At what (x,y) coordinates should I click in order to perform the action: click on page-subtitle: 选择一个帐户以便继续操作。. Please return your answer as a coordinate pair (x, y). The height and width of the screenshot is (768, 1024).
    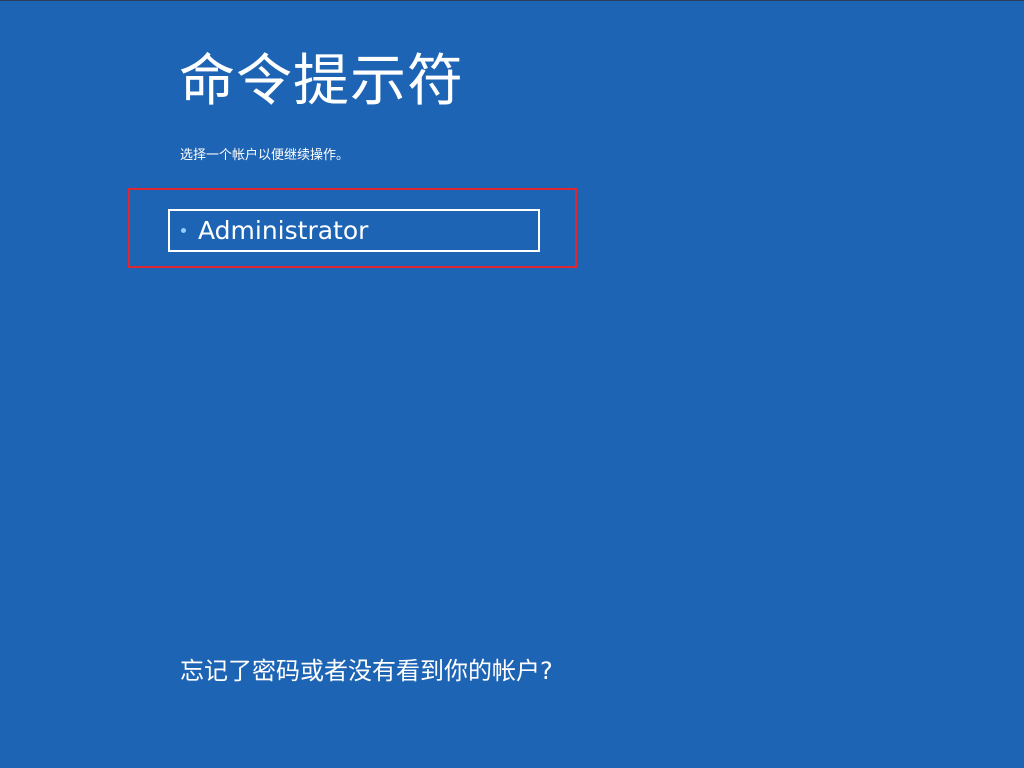
    Looking at the image, I should click on (265, 155).